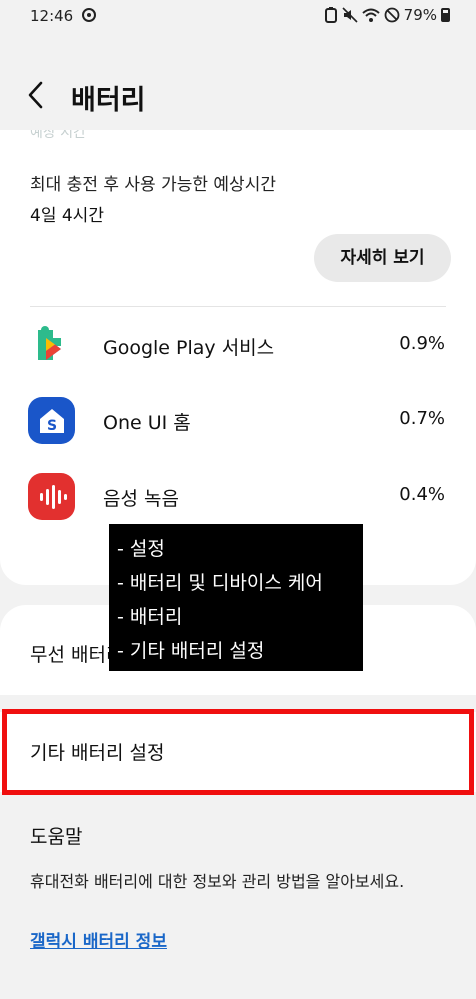 The width and height of the screenshot is (476, 999). What do you see at coordinates (422, 494) in the screenshot?
I see `app-percent: 0.4%` at bounding box center [422, 494].